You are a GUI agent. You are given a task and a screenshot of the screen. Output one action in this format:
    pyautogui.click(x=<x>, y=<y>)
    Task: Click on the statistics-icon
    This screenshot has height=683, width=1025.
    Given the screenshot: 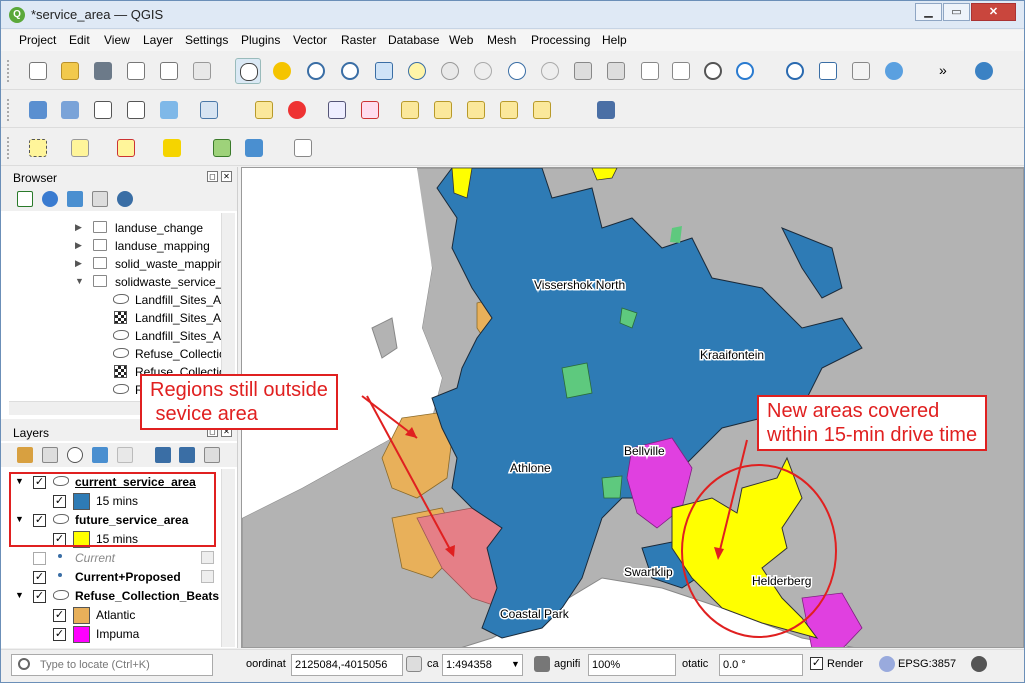 What is the action you would take?
    pyautogui.click(x=861, y=71)
    